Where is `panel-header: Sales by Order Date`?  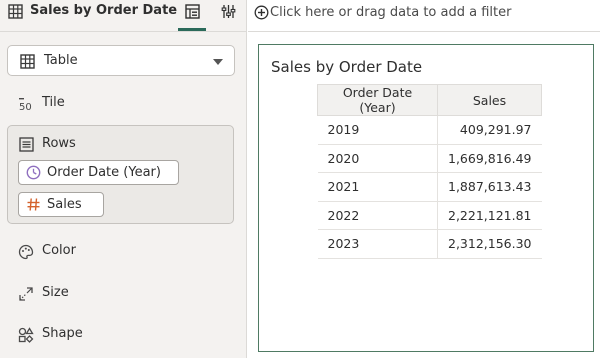
panel-header: Sales by Order Date is located at coordinates (123, 16).